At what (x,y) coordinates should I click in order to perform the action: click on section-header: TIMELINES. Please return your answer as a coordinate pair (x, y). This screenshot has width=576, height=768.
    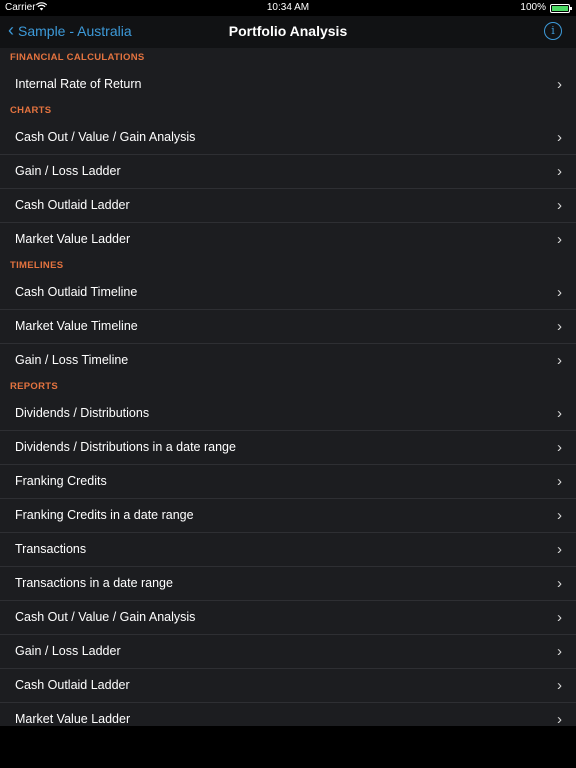
    Looking at the image, I should click on (37, 265).